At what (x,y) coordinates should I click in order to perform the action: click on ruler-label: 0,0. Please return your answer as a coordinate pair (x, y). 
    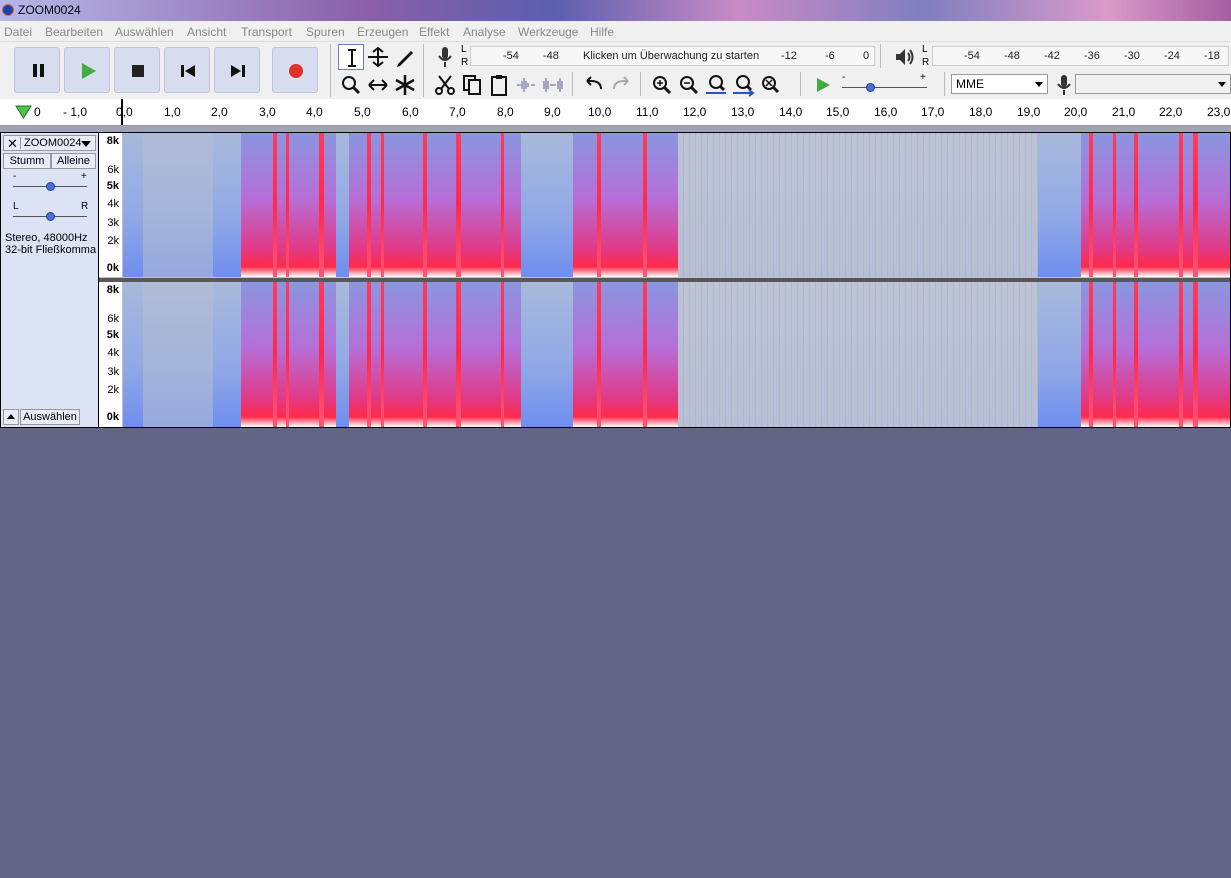
    Looking at the image, I should click on (124, 112).